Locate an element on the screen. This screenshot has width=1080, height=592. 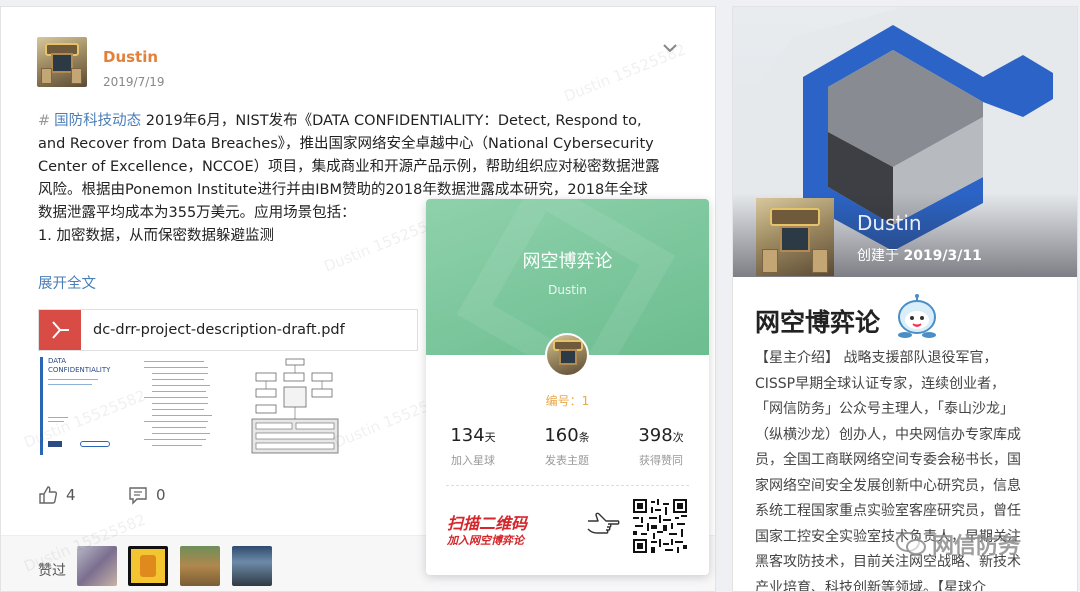
pdf-icon is located at coordinates (60, 330).